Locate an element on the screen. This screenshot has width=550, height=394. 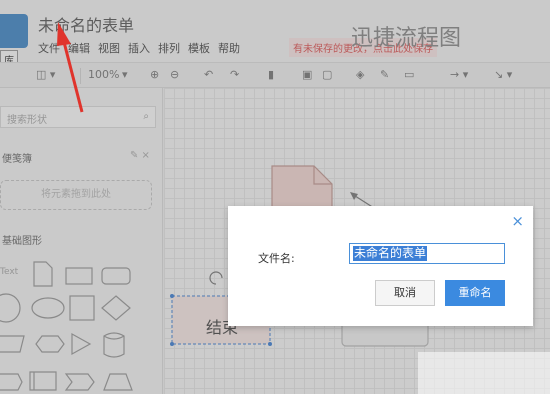
rename-button: 重命名 is located at coordinates (475, 293).